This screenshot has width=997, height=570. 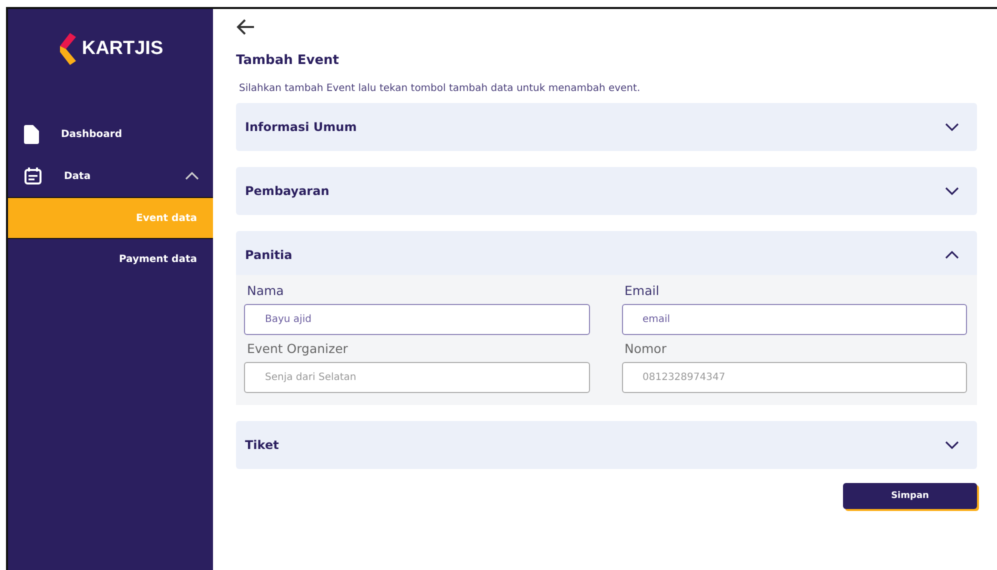 What do you see at coordinates (265, 290) in the screenshot?
I see `field-label: Nama` at bounding box center [265, 290].